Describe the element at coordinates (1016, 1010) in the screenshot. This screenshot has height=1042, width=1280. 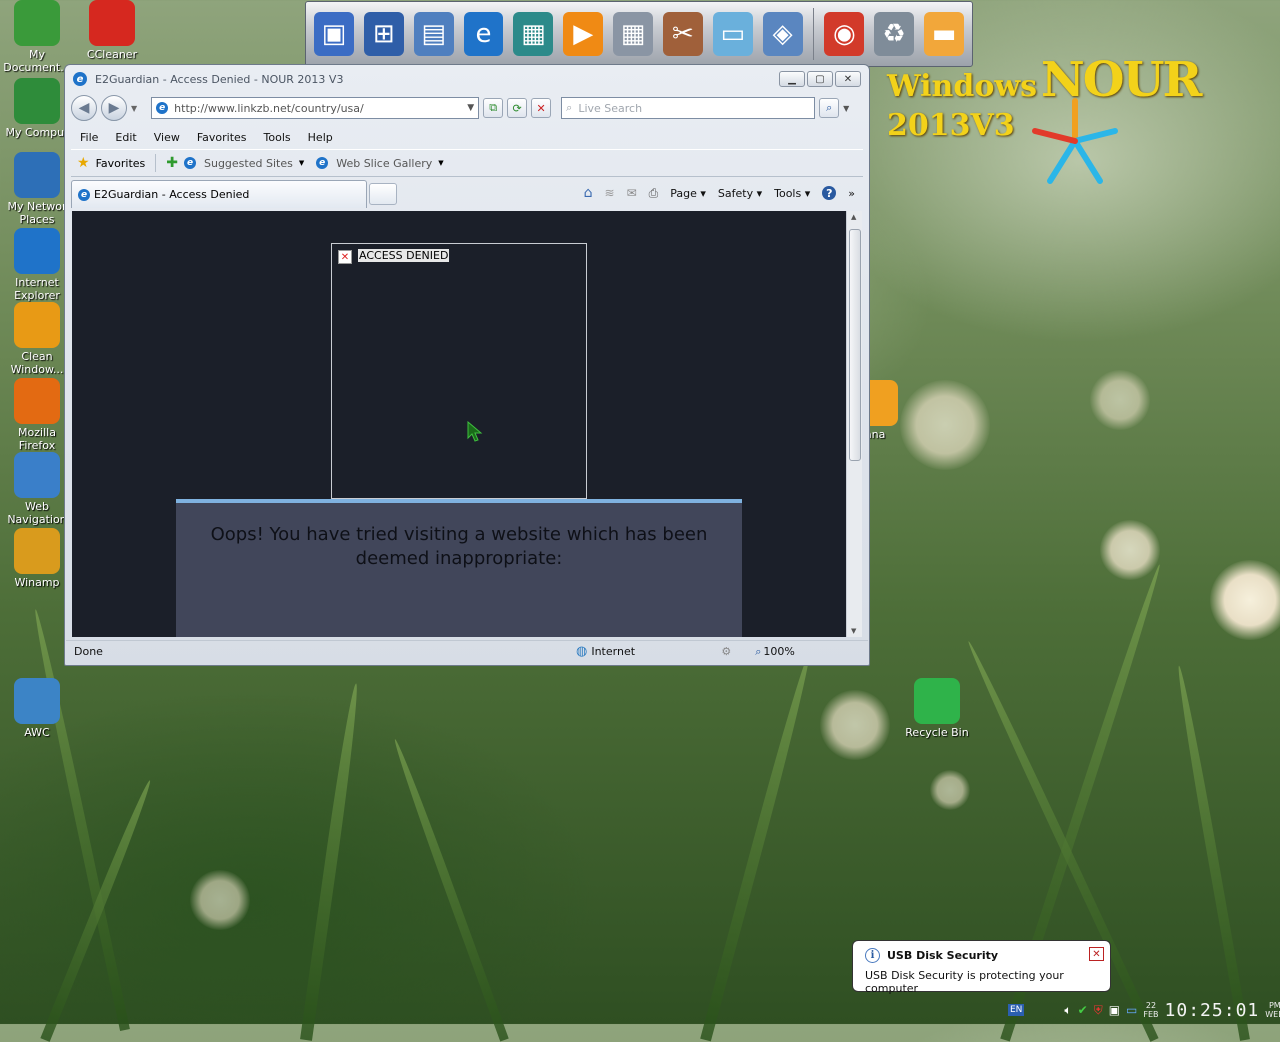
I see `language-indicator: EN` at that location.